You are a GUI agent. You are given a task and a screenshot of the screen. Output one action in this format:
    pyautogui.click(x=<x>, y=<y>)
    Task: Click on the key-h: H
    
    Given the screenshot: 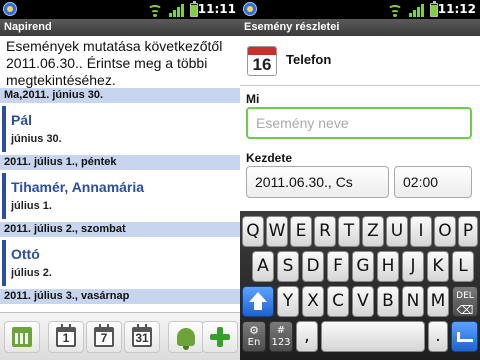 What is the action you would take?
    pyautogui.click(x=388, y=266)
    